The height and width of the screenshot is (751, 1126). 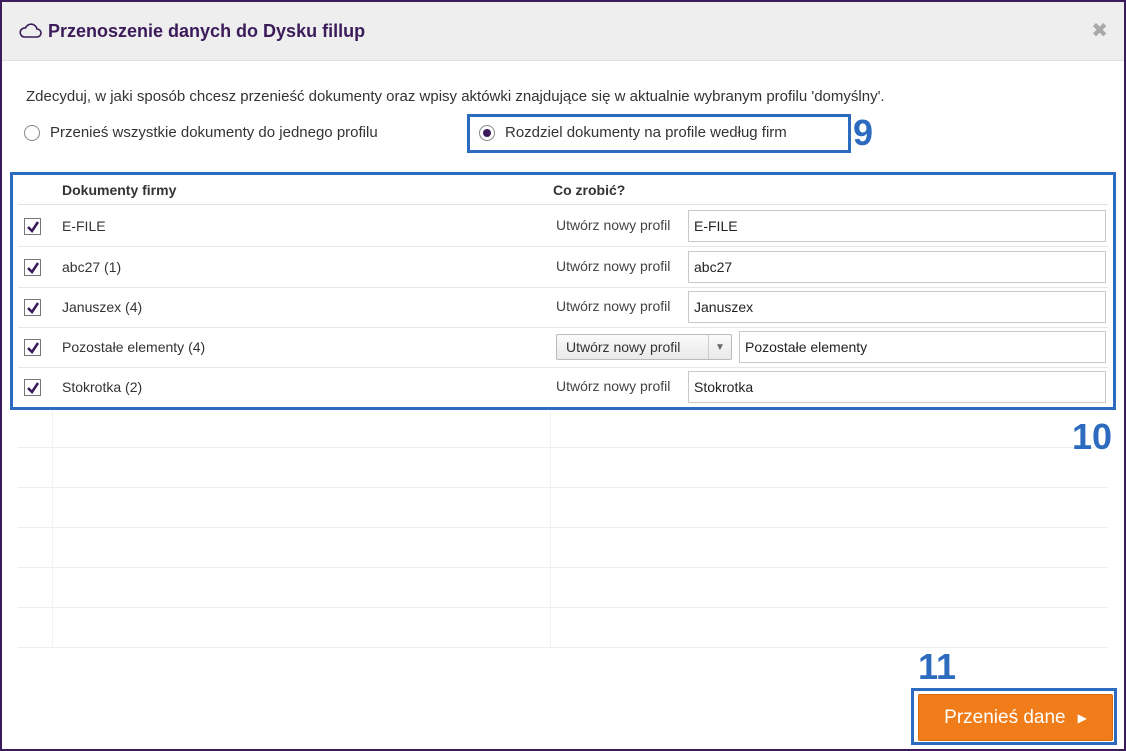 I want to click on radio-button, so click(x=32, y=132).